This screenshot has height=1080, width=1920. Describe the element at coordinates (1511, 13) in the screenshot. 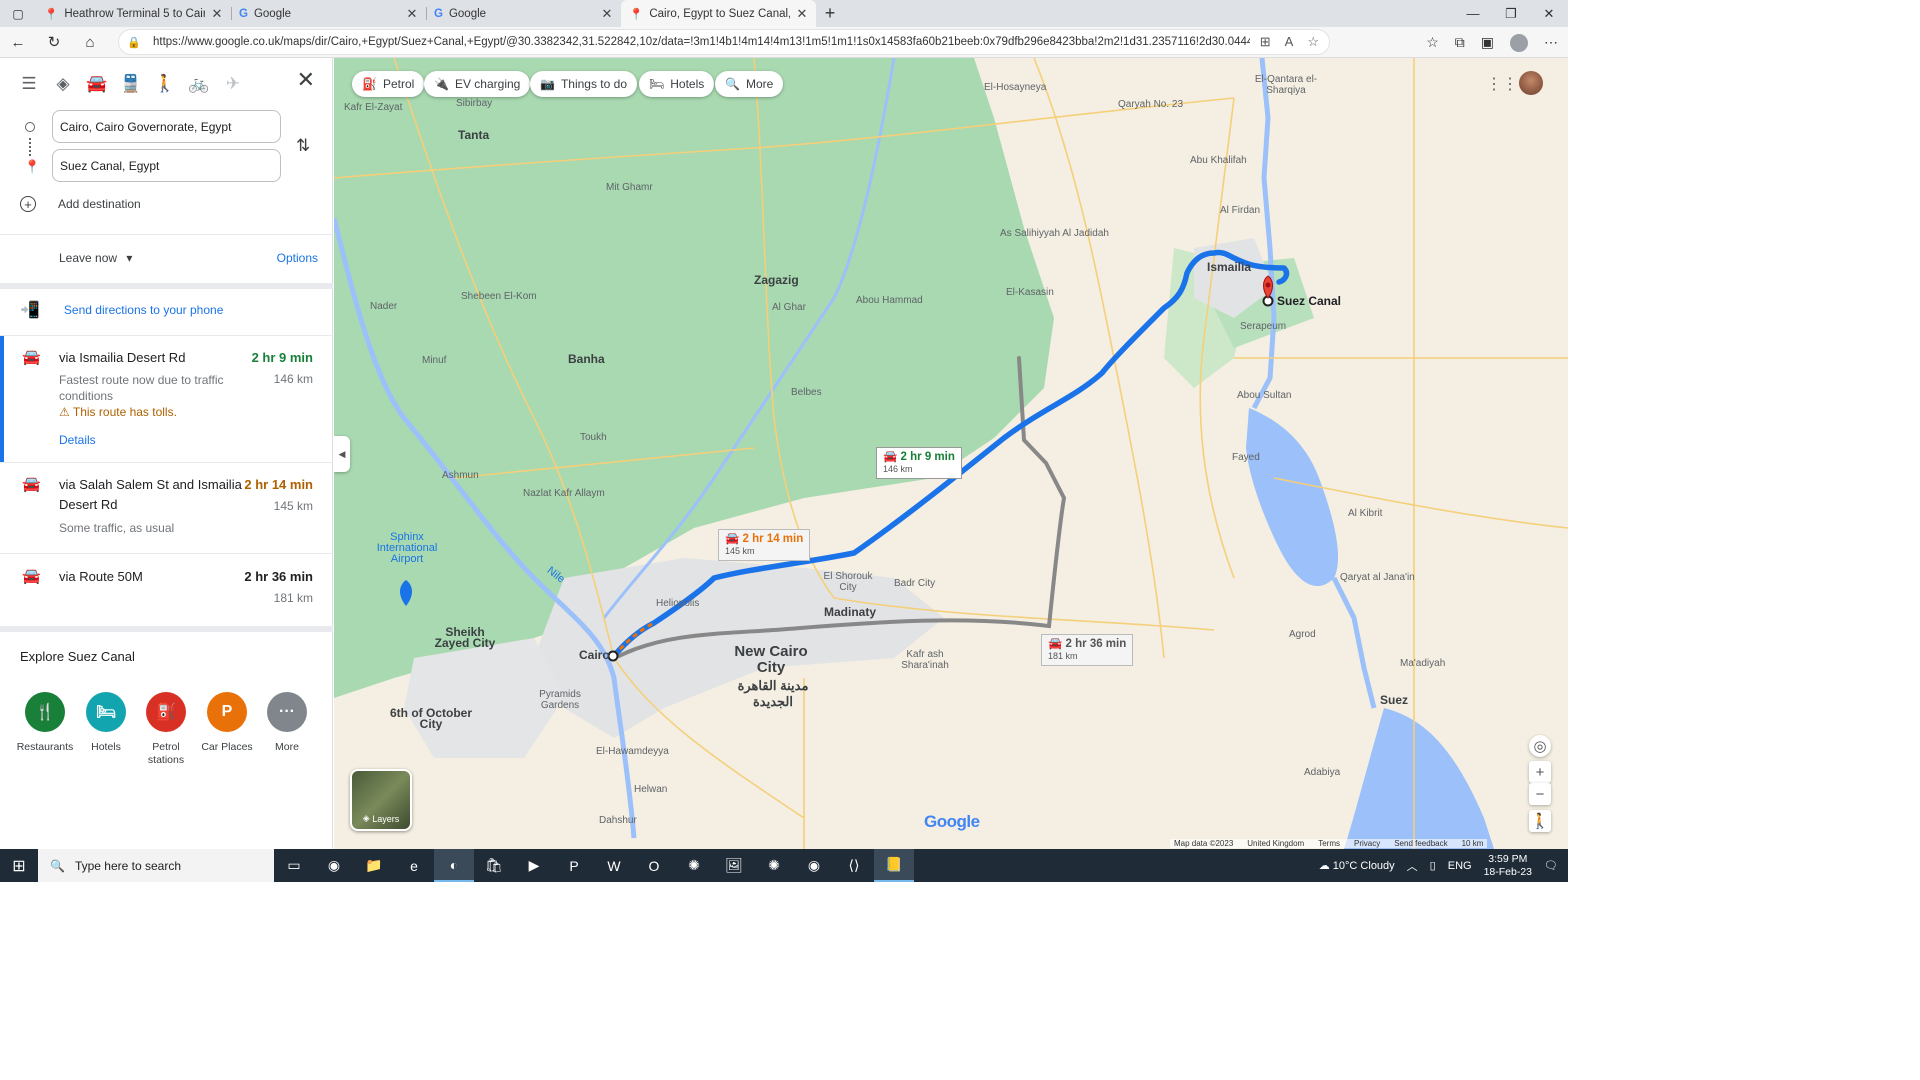

I see `restore-icon: ❐` at that location.